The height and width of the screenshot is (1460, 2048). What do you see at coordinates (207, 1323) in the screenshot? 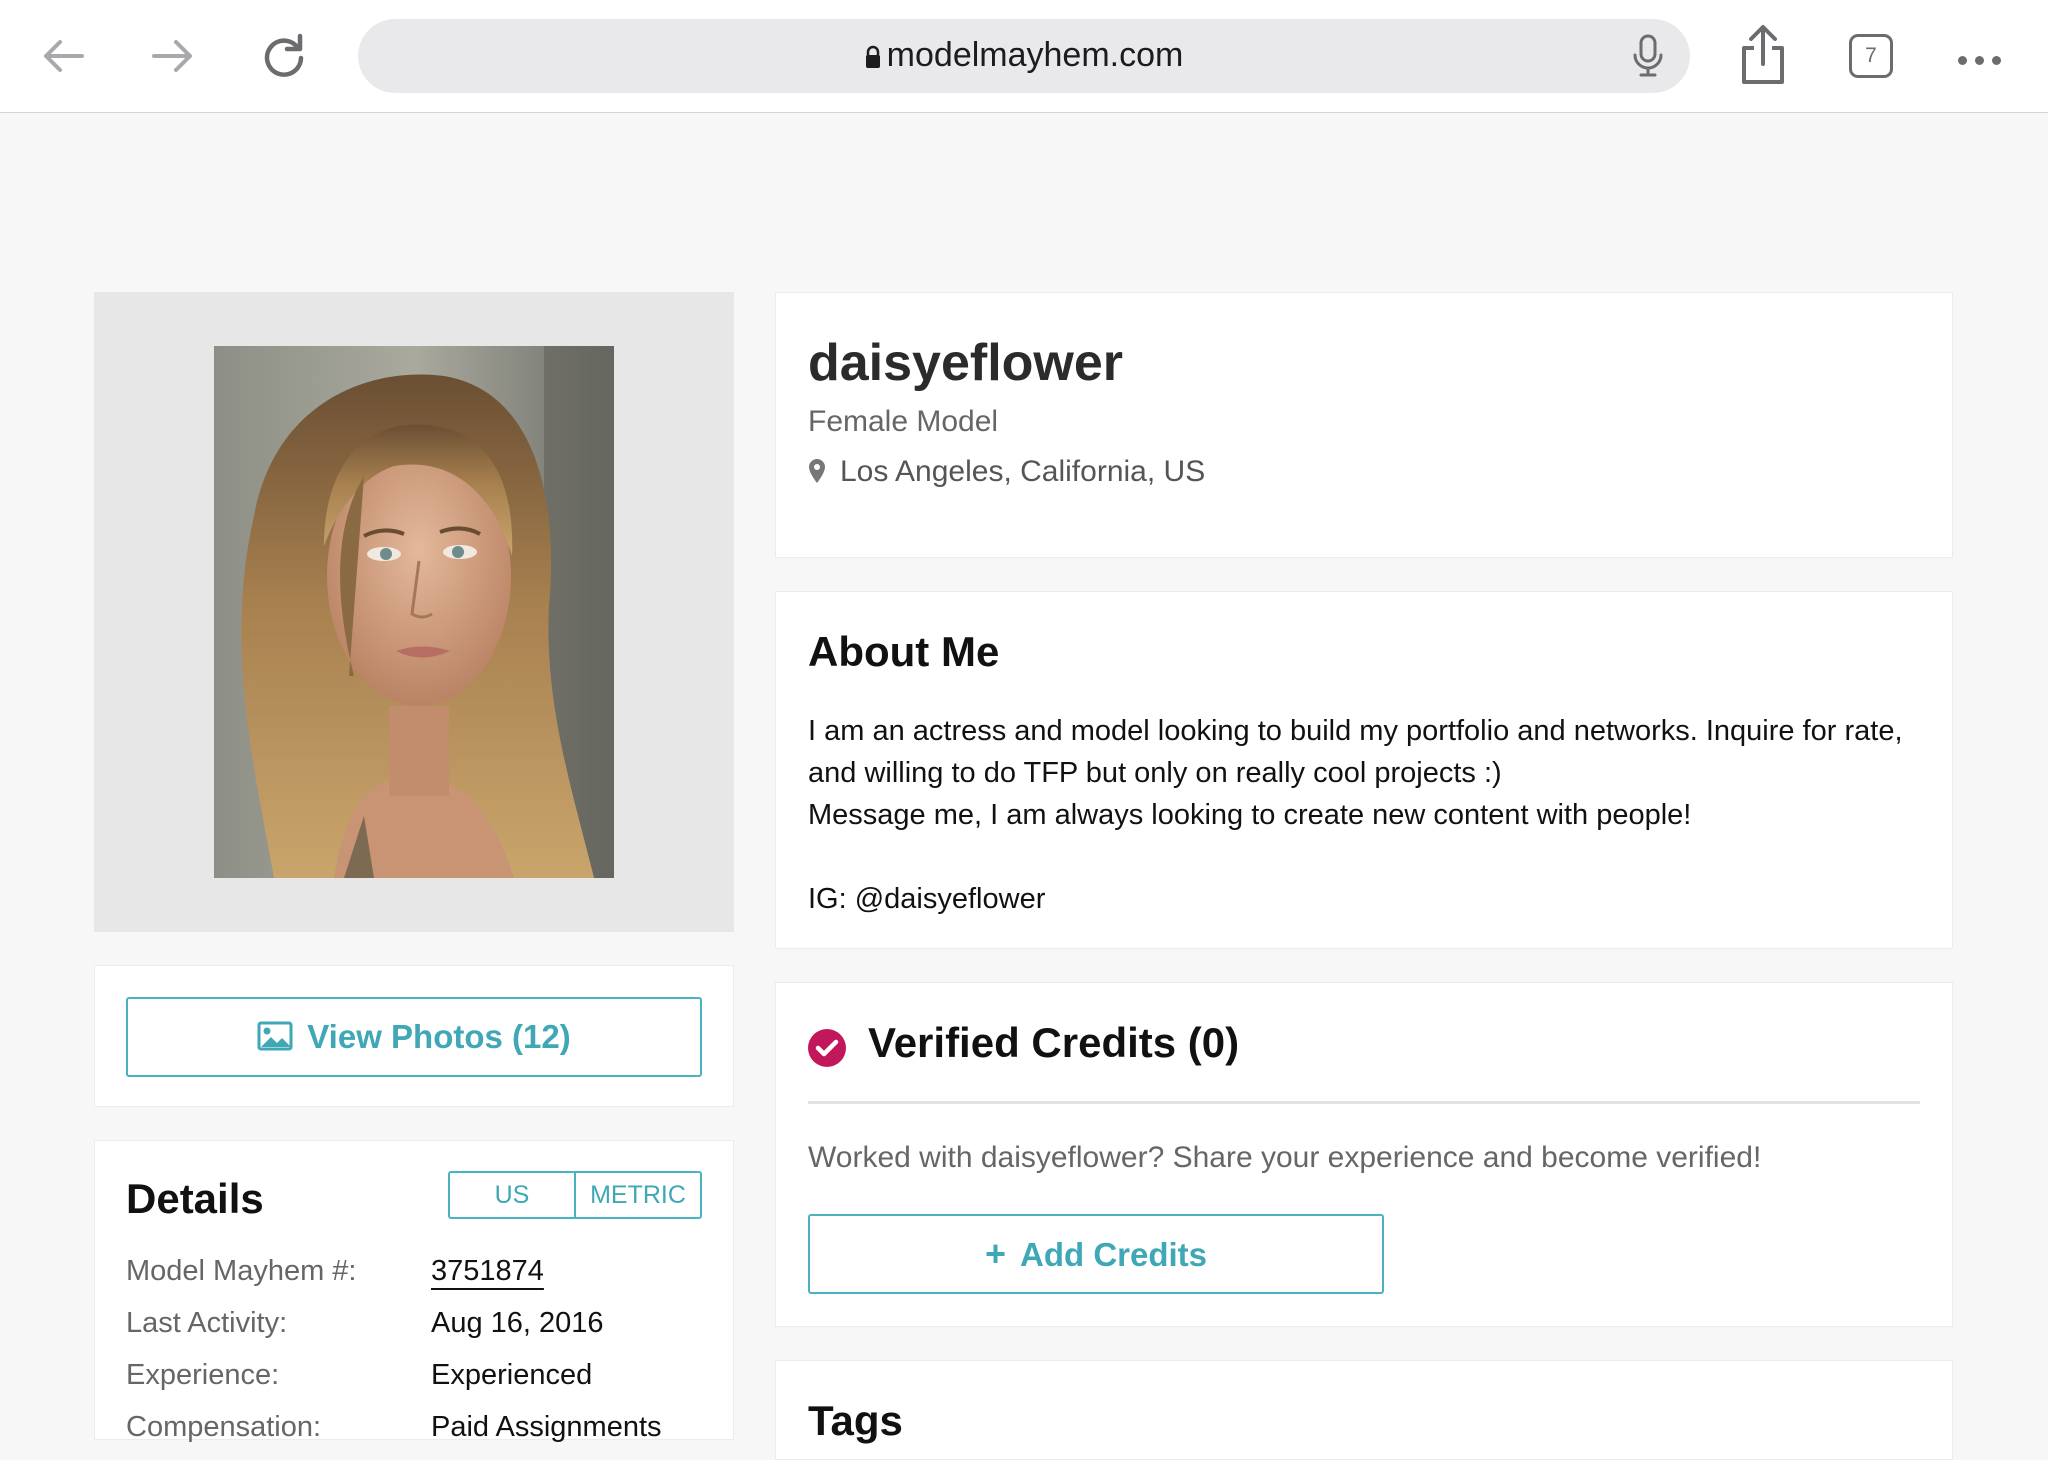
I see `detail-label: Last Activity:` at bounding box center [207, 1323].